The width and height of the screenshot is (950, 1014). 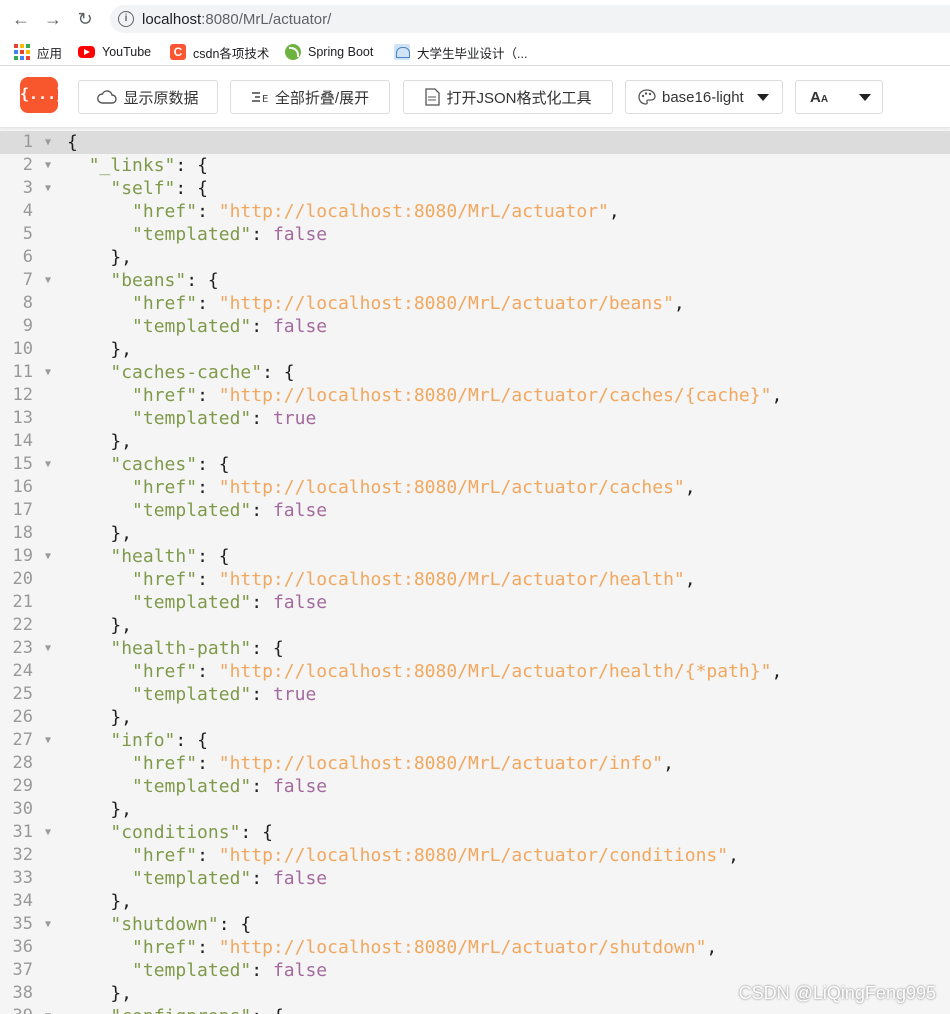 What do you see at coordinates (159, 188) in the screenshot?
I see `code-text: "self": {` at bounding box center [159, 188].